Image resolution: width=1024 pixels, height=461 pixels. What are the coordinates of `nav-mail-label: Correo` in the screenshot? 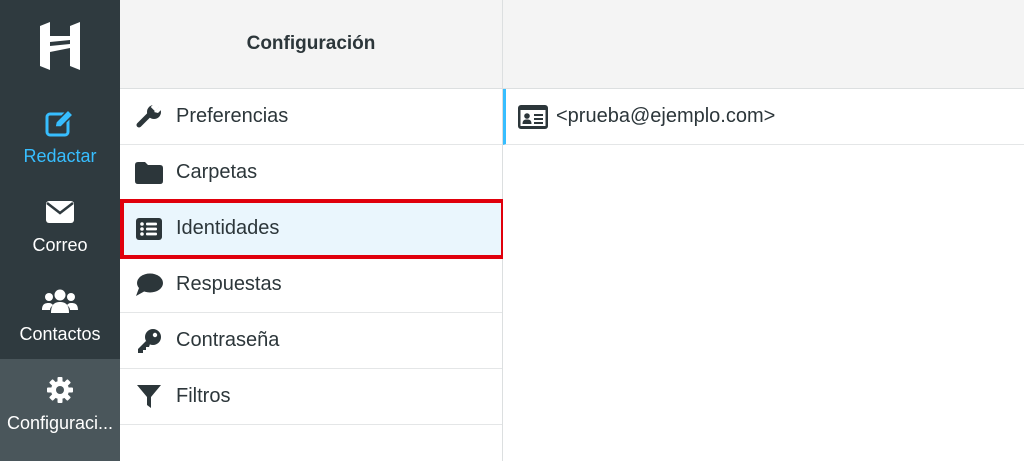 It's located at (60, 245).